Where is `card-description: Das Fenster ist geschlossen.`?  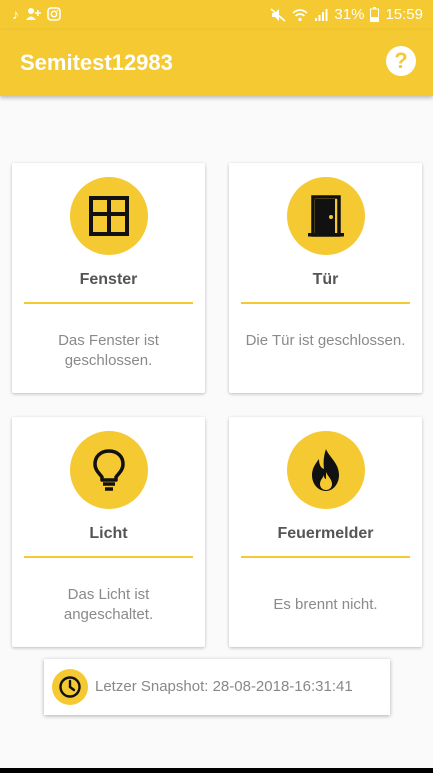
card-description: Das Fenster ist geschlossen. is located at coordinates (108, 350).